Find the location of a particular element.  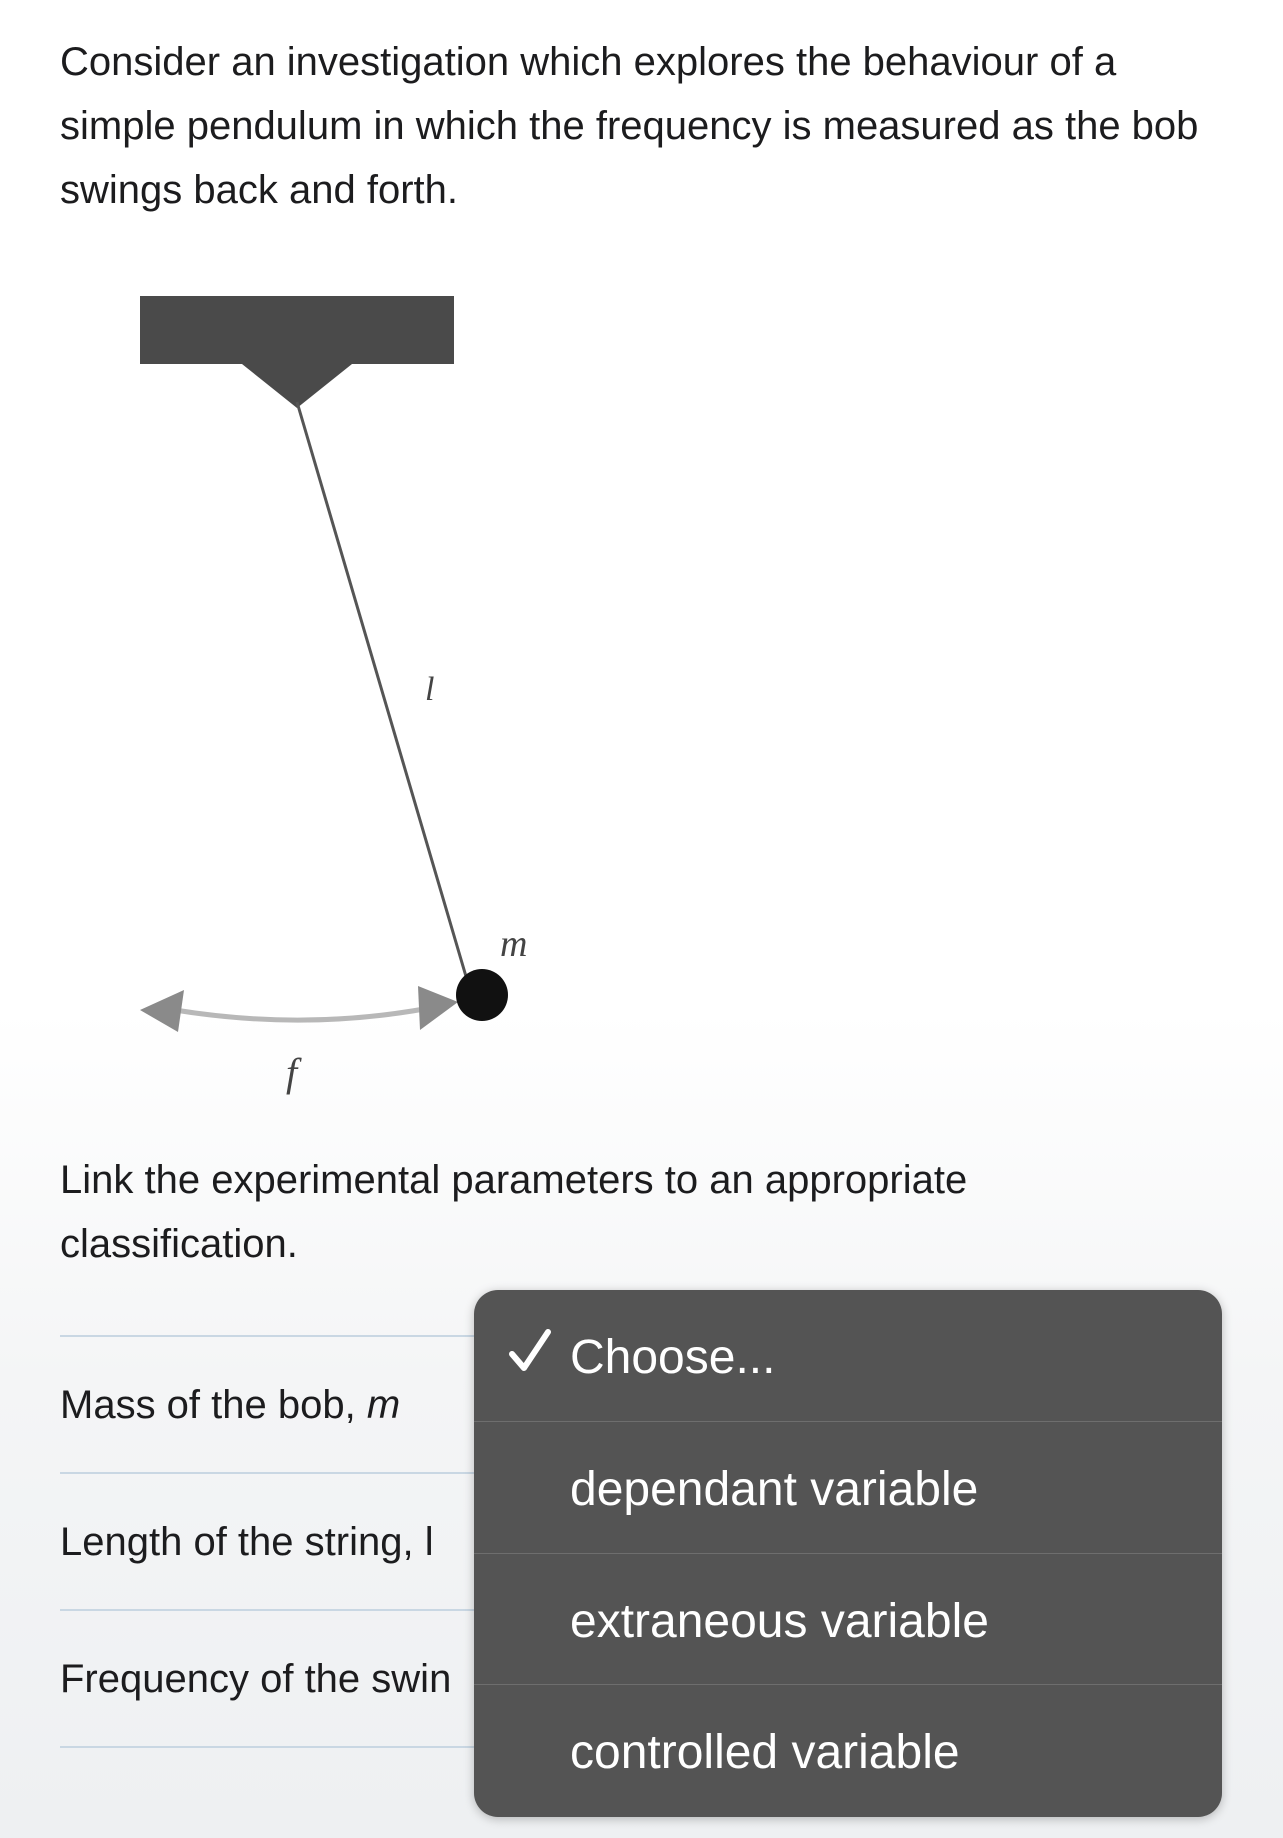

parameter-row-mass: Mass of the bob, m is located at coordinates (270, 1403).